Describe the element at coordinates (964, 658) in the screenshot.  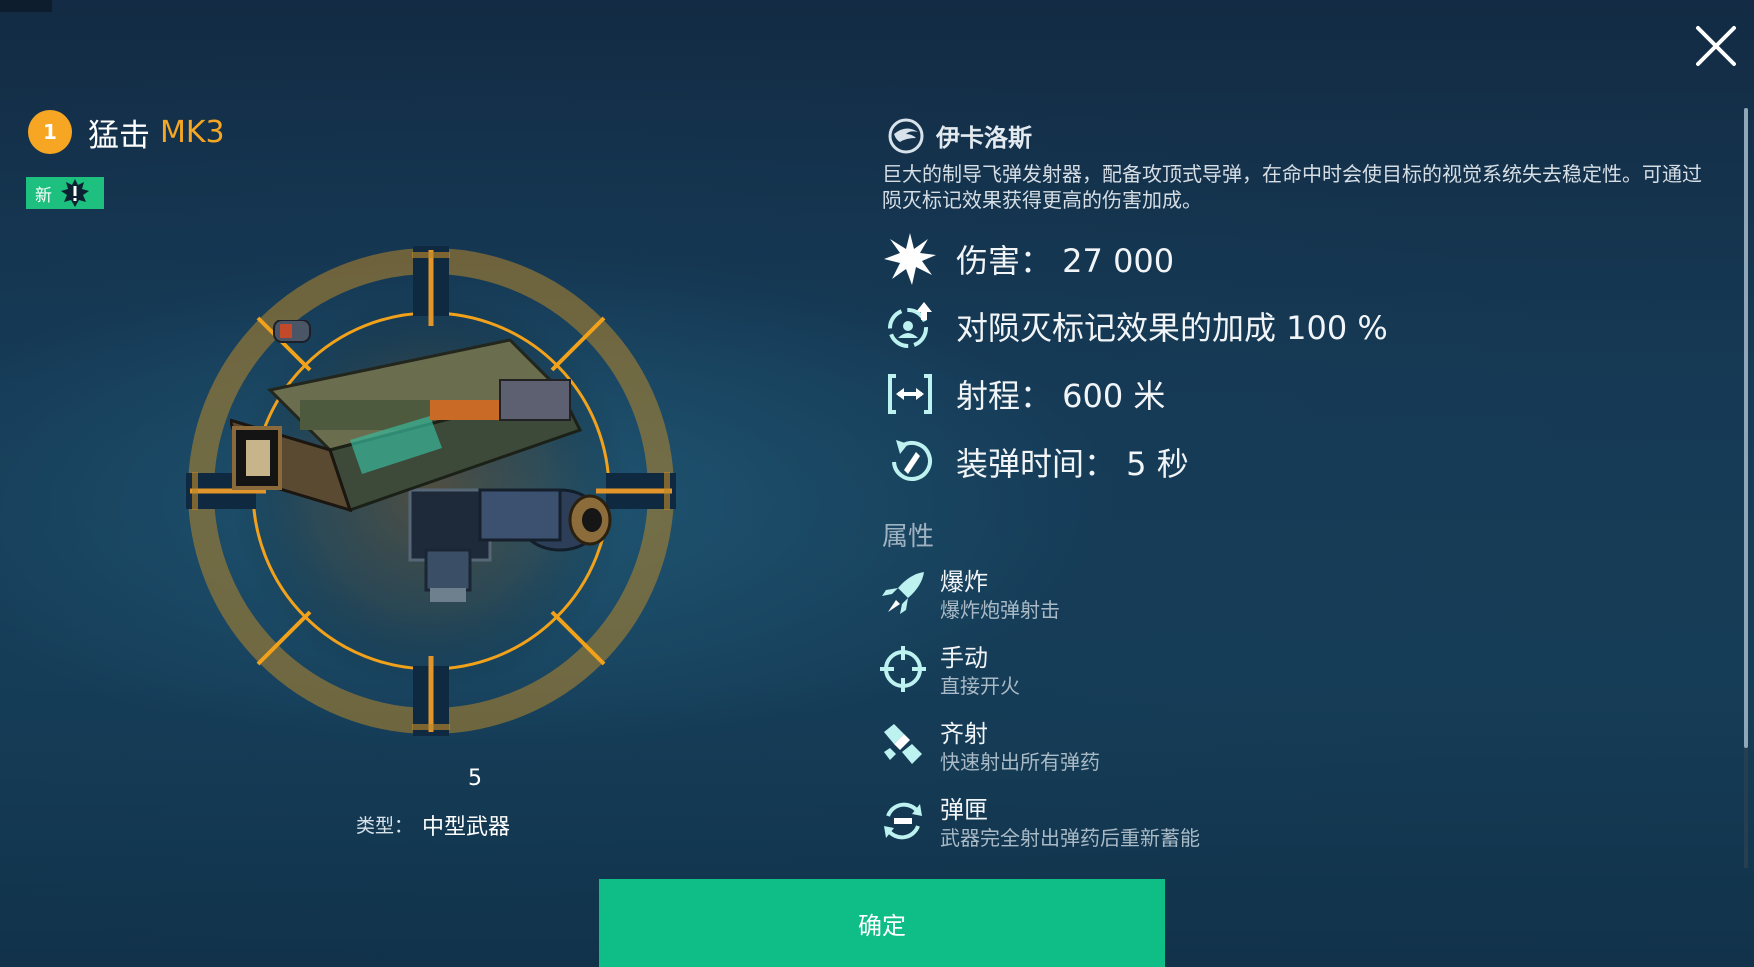
I see `attribute-manual-title: 手动` at that location.